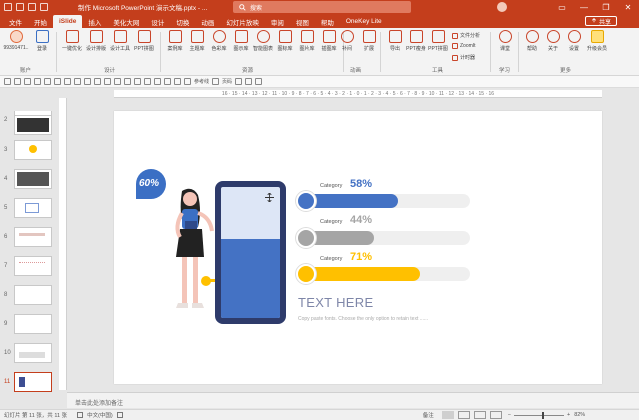  What do you see at coordinates (147, 81) in the screenshot?
I see `crop-icon` at bounding box center [147, 81].